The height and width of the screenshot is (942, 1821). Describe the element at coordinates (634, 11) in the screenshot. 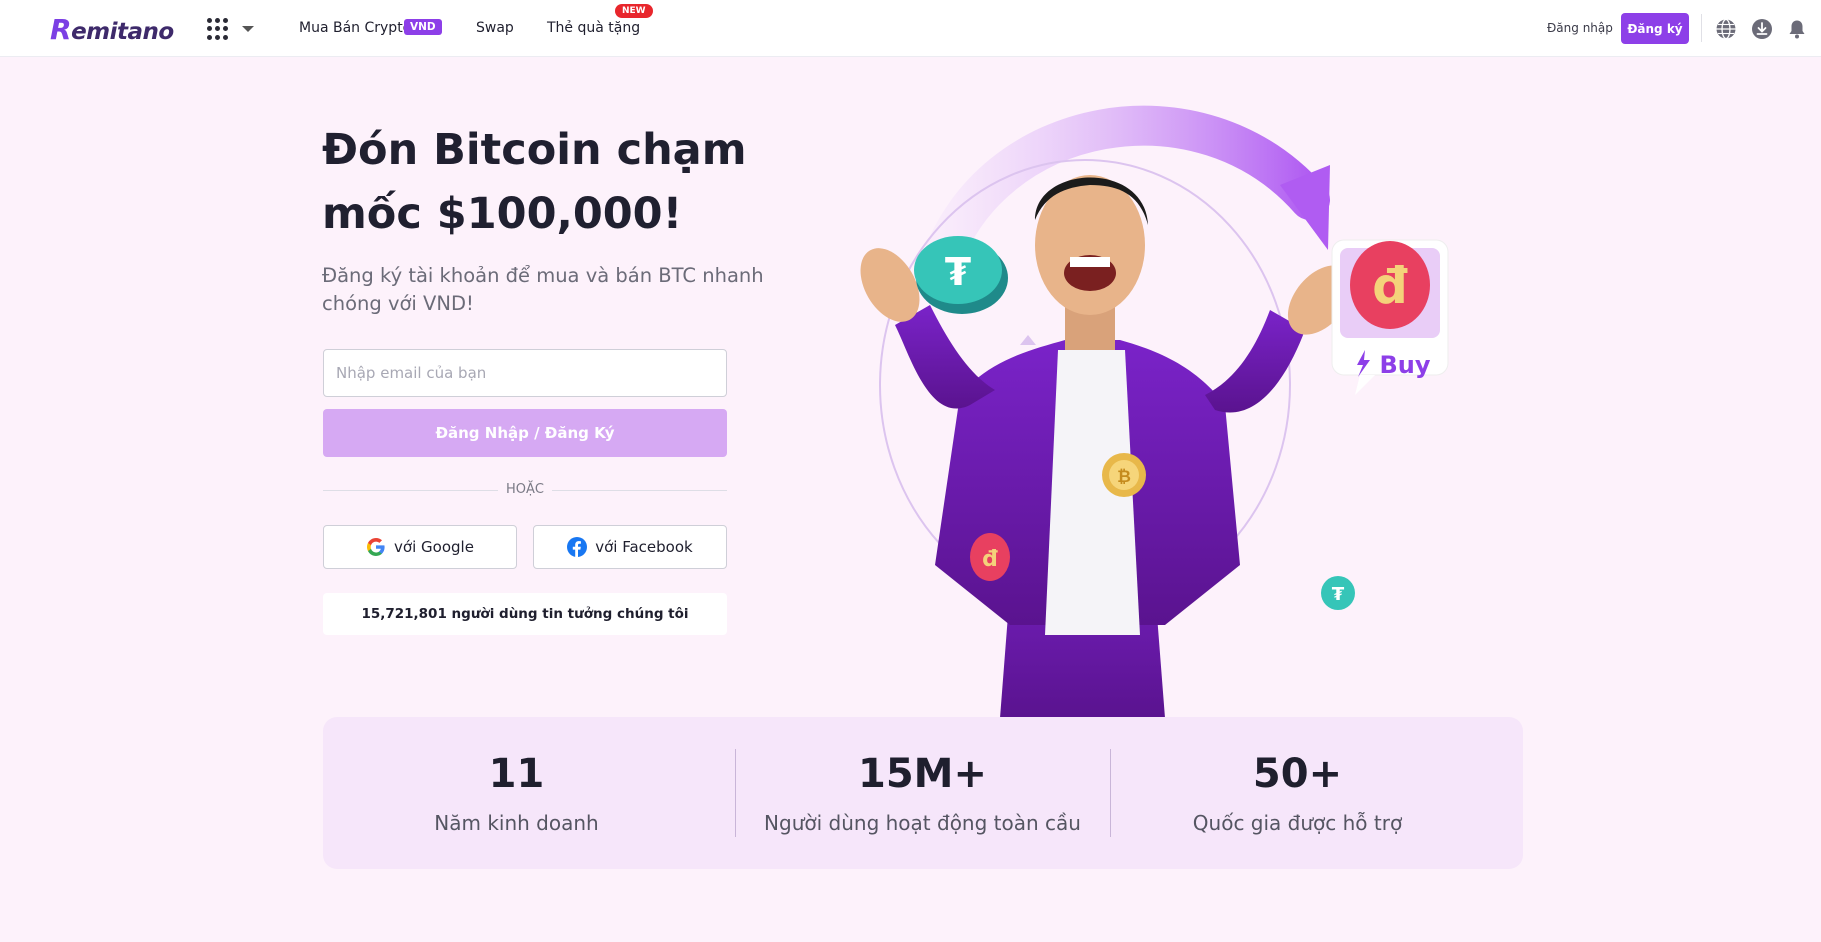

I see `new-badge: NEW` at that location.